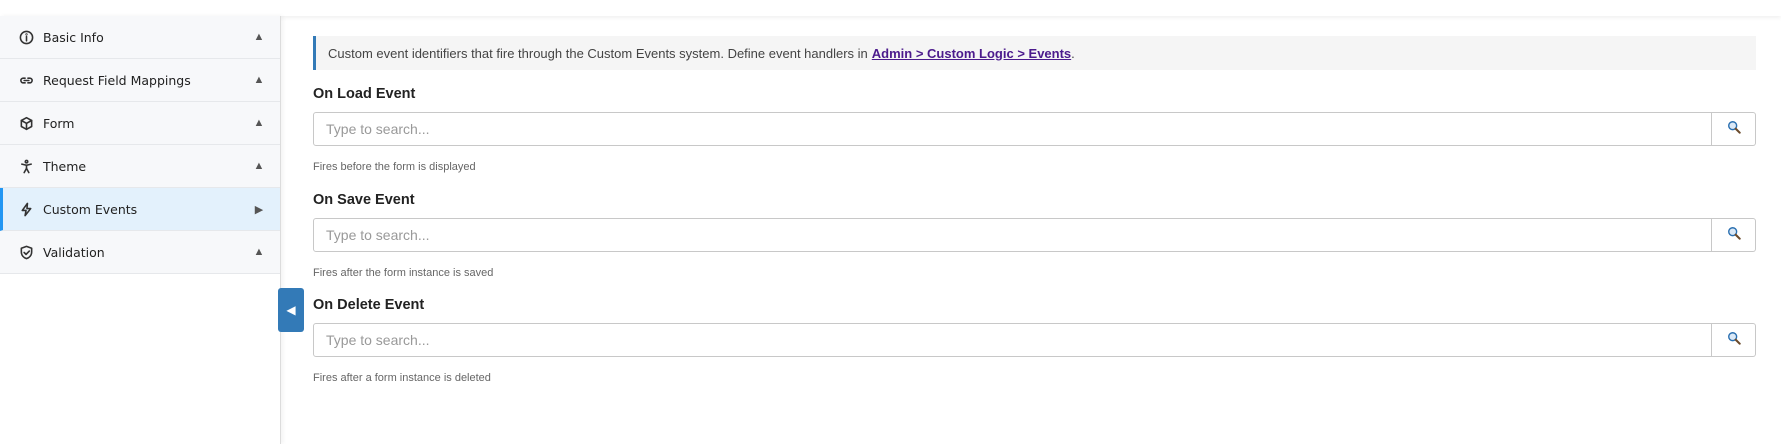 Image resolution: width=1781 pixels, height=444 pixels. I want to click on on-delete-event-search, so click(1034, 340).